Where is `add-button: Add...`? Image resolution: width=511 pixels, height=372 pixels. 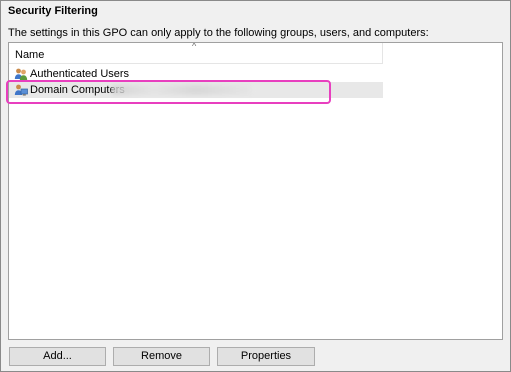 add-button: Add... is located at coordinates (57, 356).